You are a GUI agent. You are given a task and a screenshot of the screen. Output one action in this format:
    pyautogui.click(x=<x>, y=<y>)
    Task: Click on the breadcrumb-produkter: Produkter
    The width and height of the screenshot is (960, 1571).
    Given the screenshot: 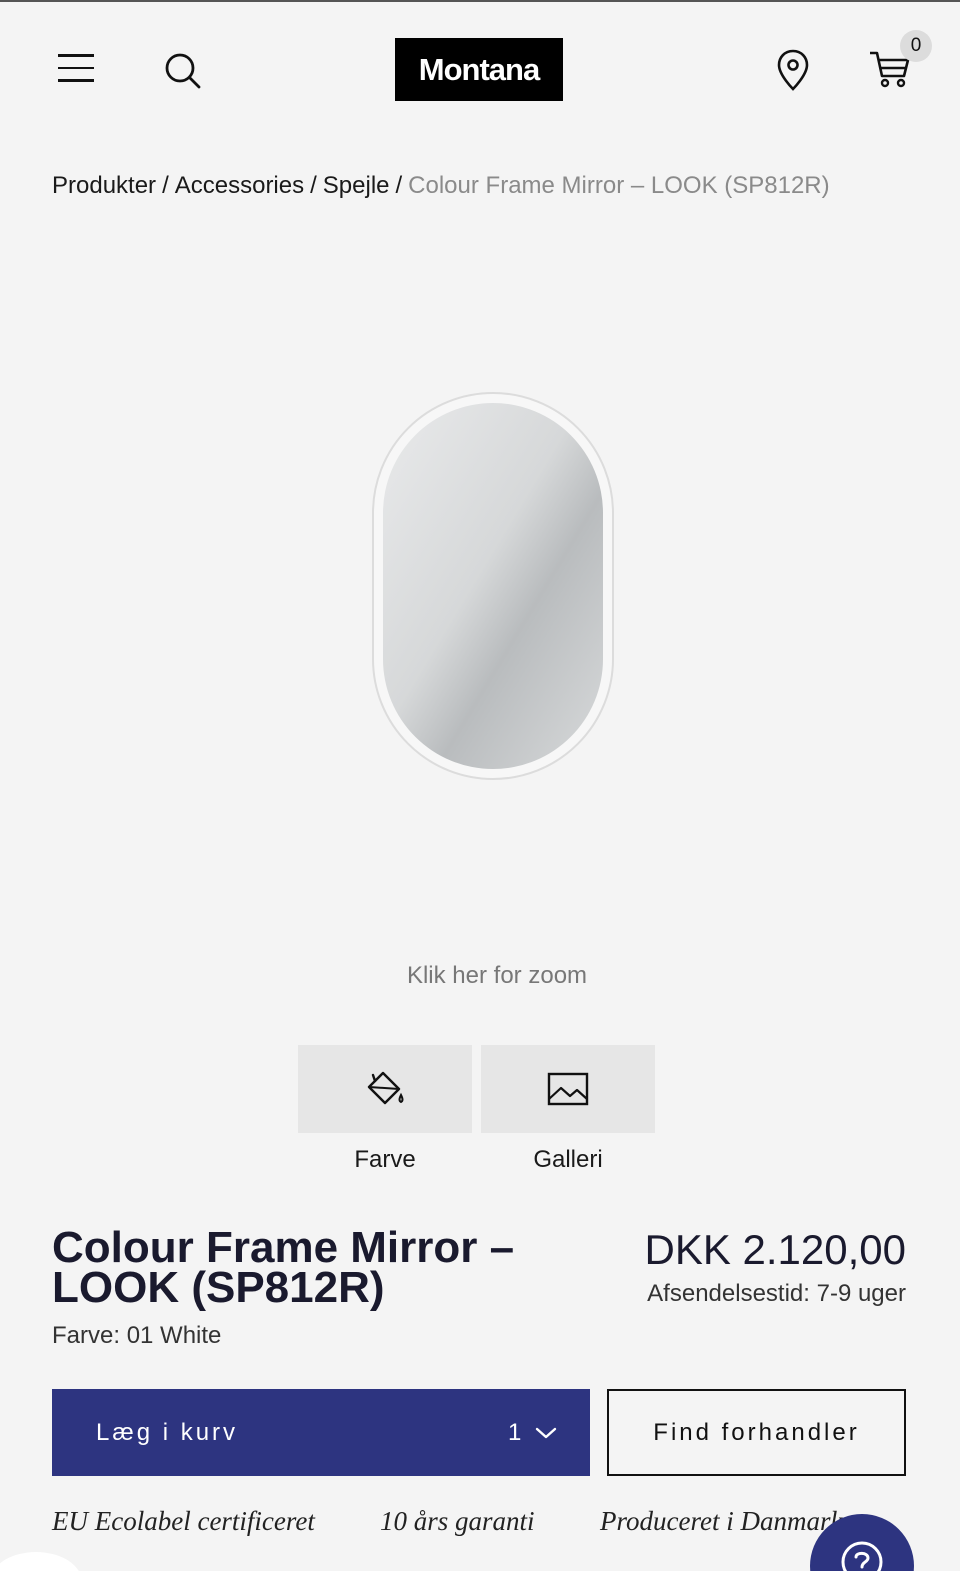 What is the action you would take?
    pyautogui.click(x=104, y=185)
    